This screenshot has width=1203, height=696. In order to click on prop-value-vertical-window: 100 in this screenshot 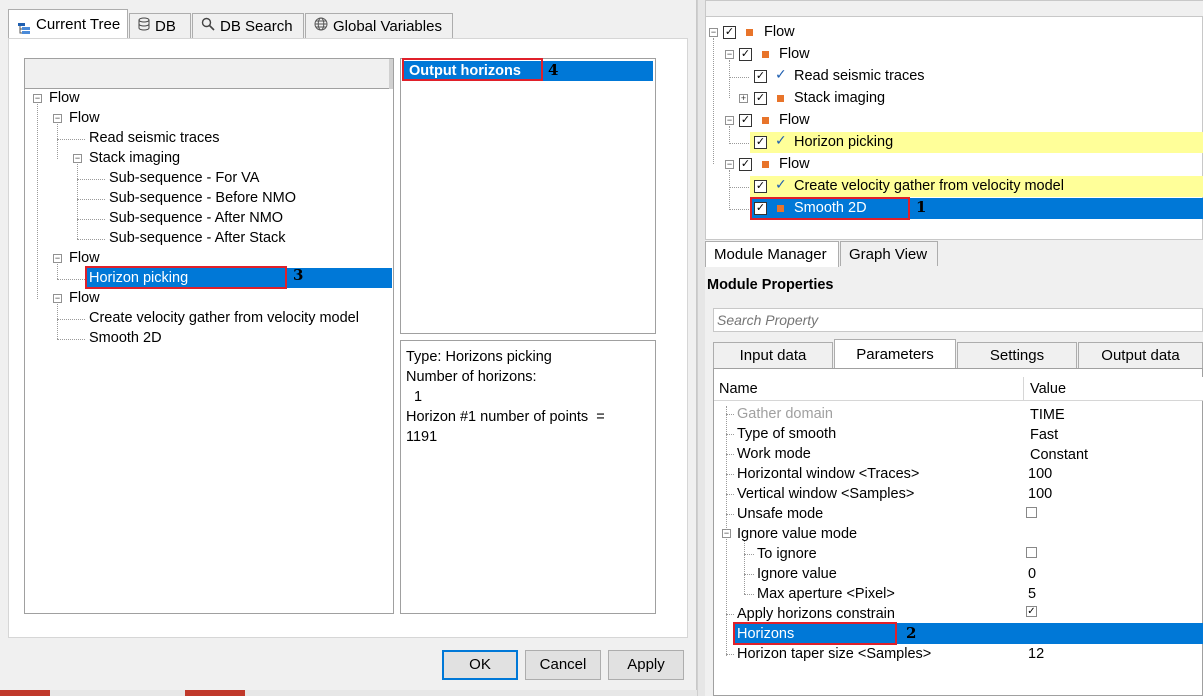, I will do `click(1040, 494)`.